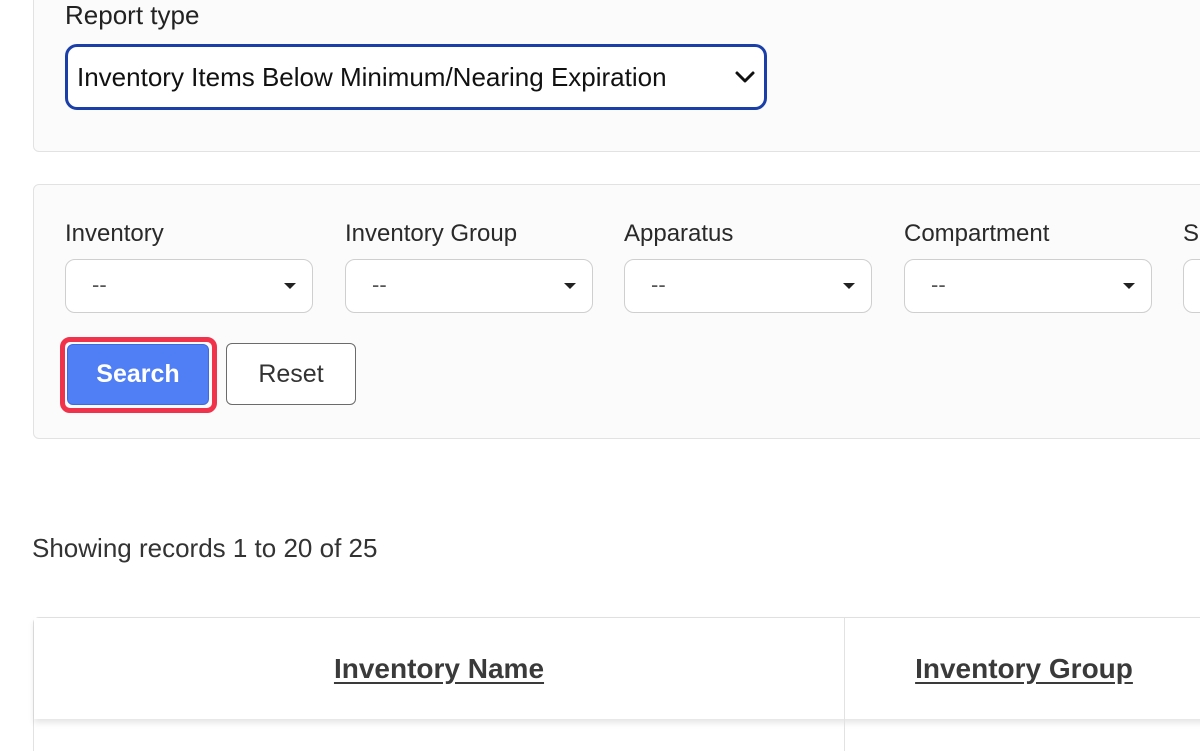  What do you see at coordinates (379, 284) in the screenshot?
I see `inventory-group-select-value: --` at bounding box center [379, 284].